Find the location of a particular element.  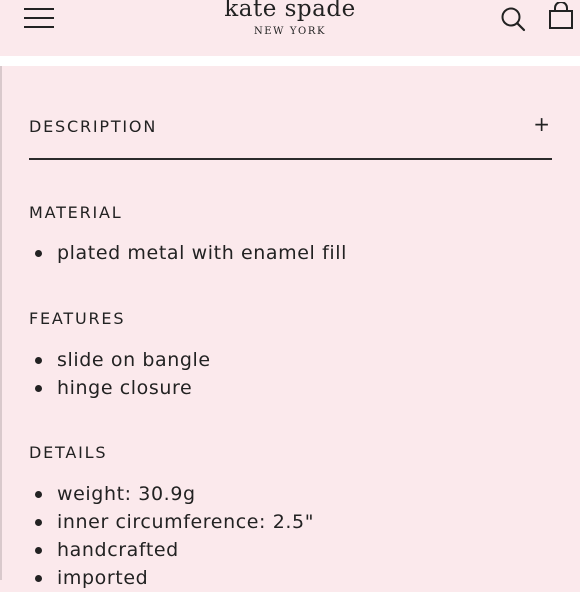

list-item: plated metal with enamel fill is located at coordinates (188, 253).